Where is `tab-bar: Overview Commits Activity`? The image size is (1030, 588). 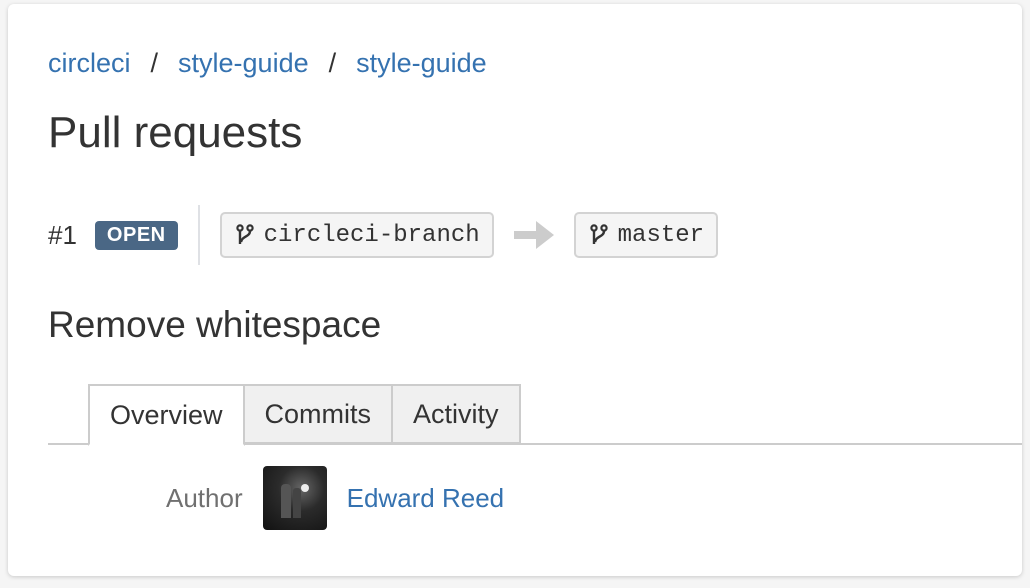 tab-bar: Overview Commits Activity is located at coordinates (304, 415).